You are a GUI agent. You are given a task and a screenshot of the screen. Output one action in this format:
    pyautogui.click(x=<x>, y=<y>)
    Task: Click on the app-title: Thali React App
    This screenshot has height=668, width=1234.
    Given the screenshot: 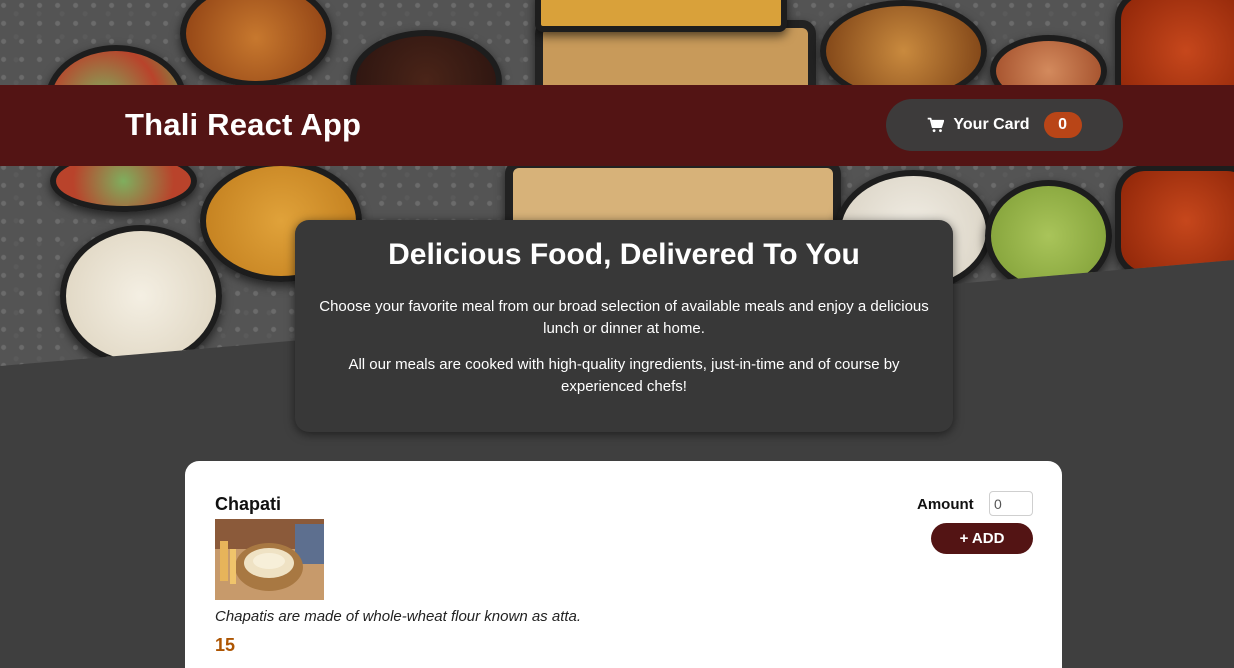 What is the action you would take?
    pyautogui.click(x=243, y=124)
    